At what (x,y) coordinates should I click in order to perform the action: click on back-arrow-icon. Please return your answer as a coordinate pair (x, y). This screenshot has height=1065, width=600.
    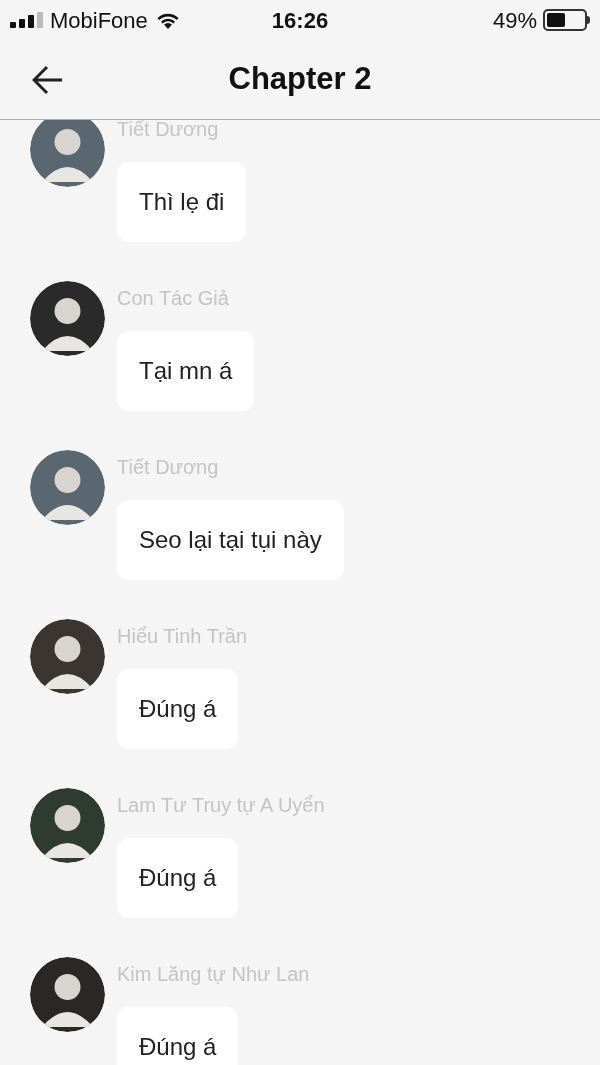
    Looking at the image, I should click on (48, 79).